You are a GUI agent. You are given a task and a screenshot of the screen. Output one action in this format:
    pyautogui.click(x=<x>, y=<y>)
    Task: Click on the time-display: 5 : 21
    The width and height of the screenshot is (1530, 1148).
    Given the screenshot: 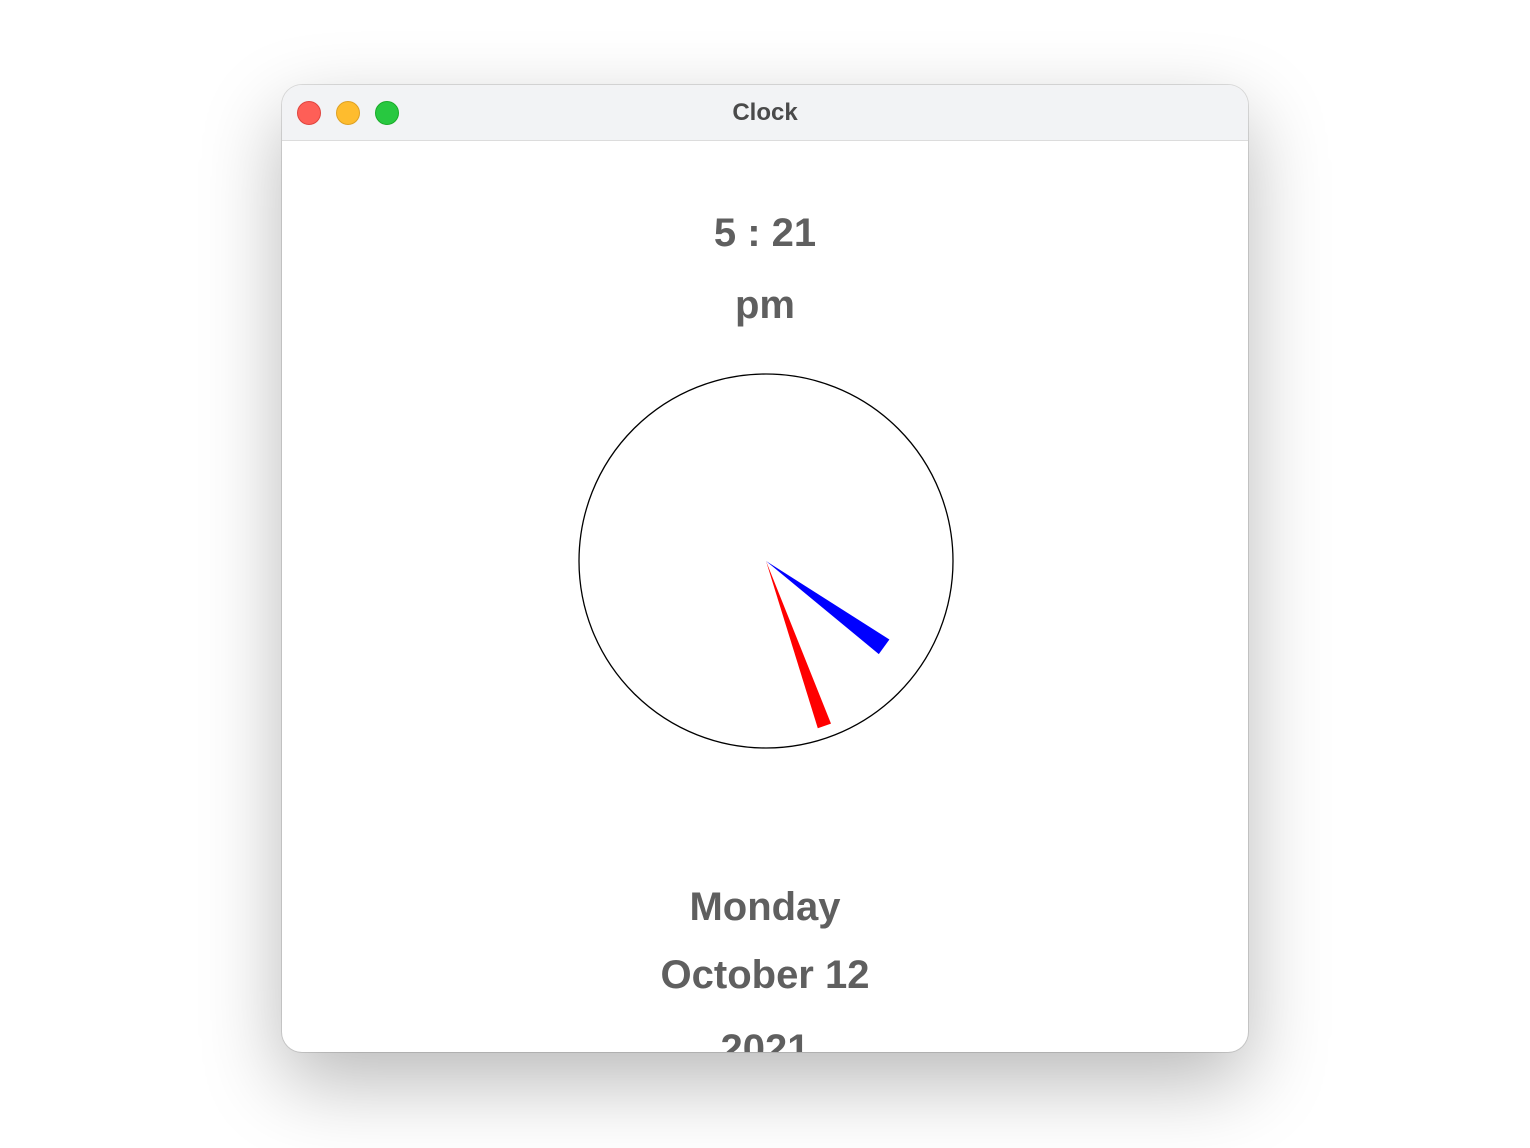 What is the action you would take?
    pyautogui.click(x=765, y=233)
    